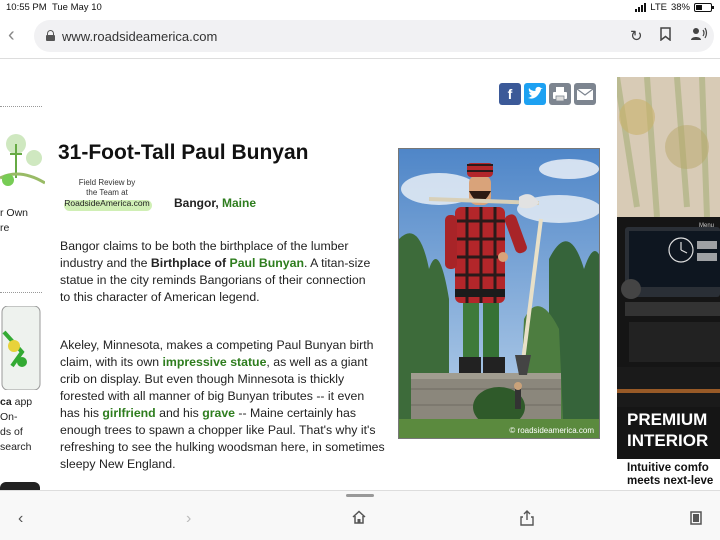  Describe the element at coordinates (11, 432) in the screenshot. I see `sidebar-snippet-2-line-3: ds of` at that location.